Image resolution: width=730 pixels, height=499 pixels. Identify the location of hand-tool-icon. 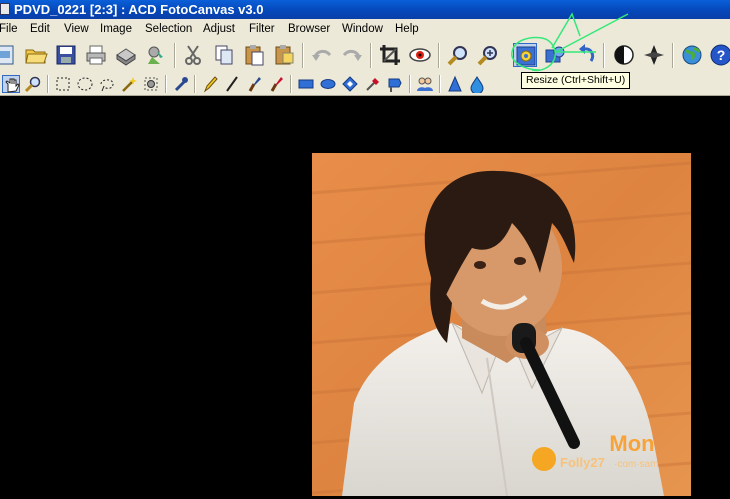
(11, 84).